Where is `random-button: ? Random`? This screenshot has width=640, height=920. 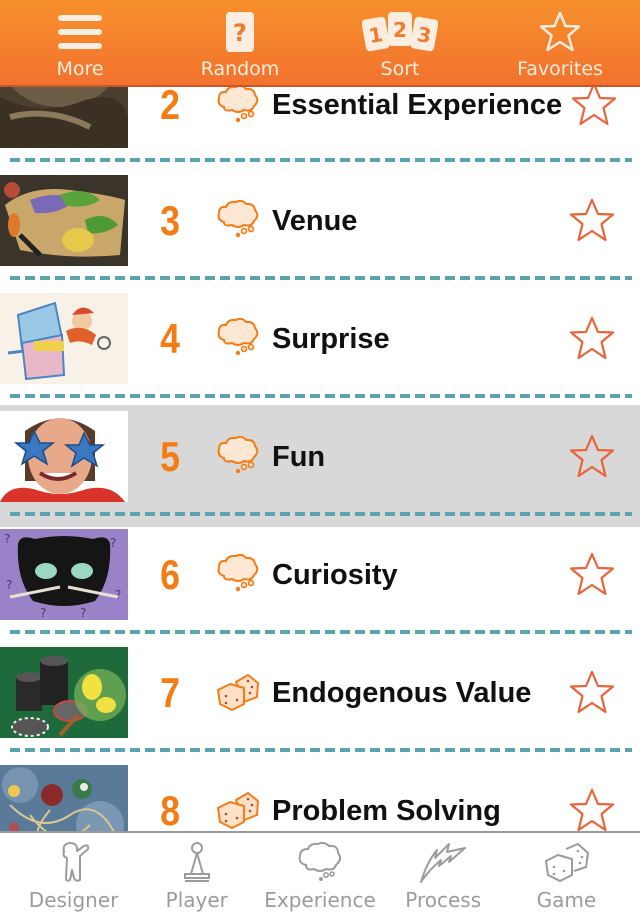 random-button: ? Random is located at coordinates (240, 42).